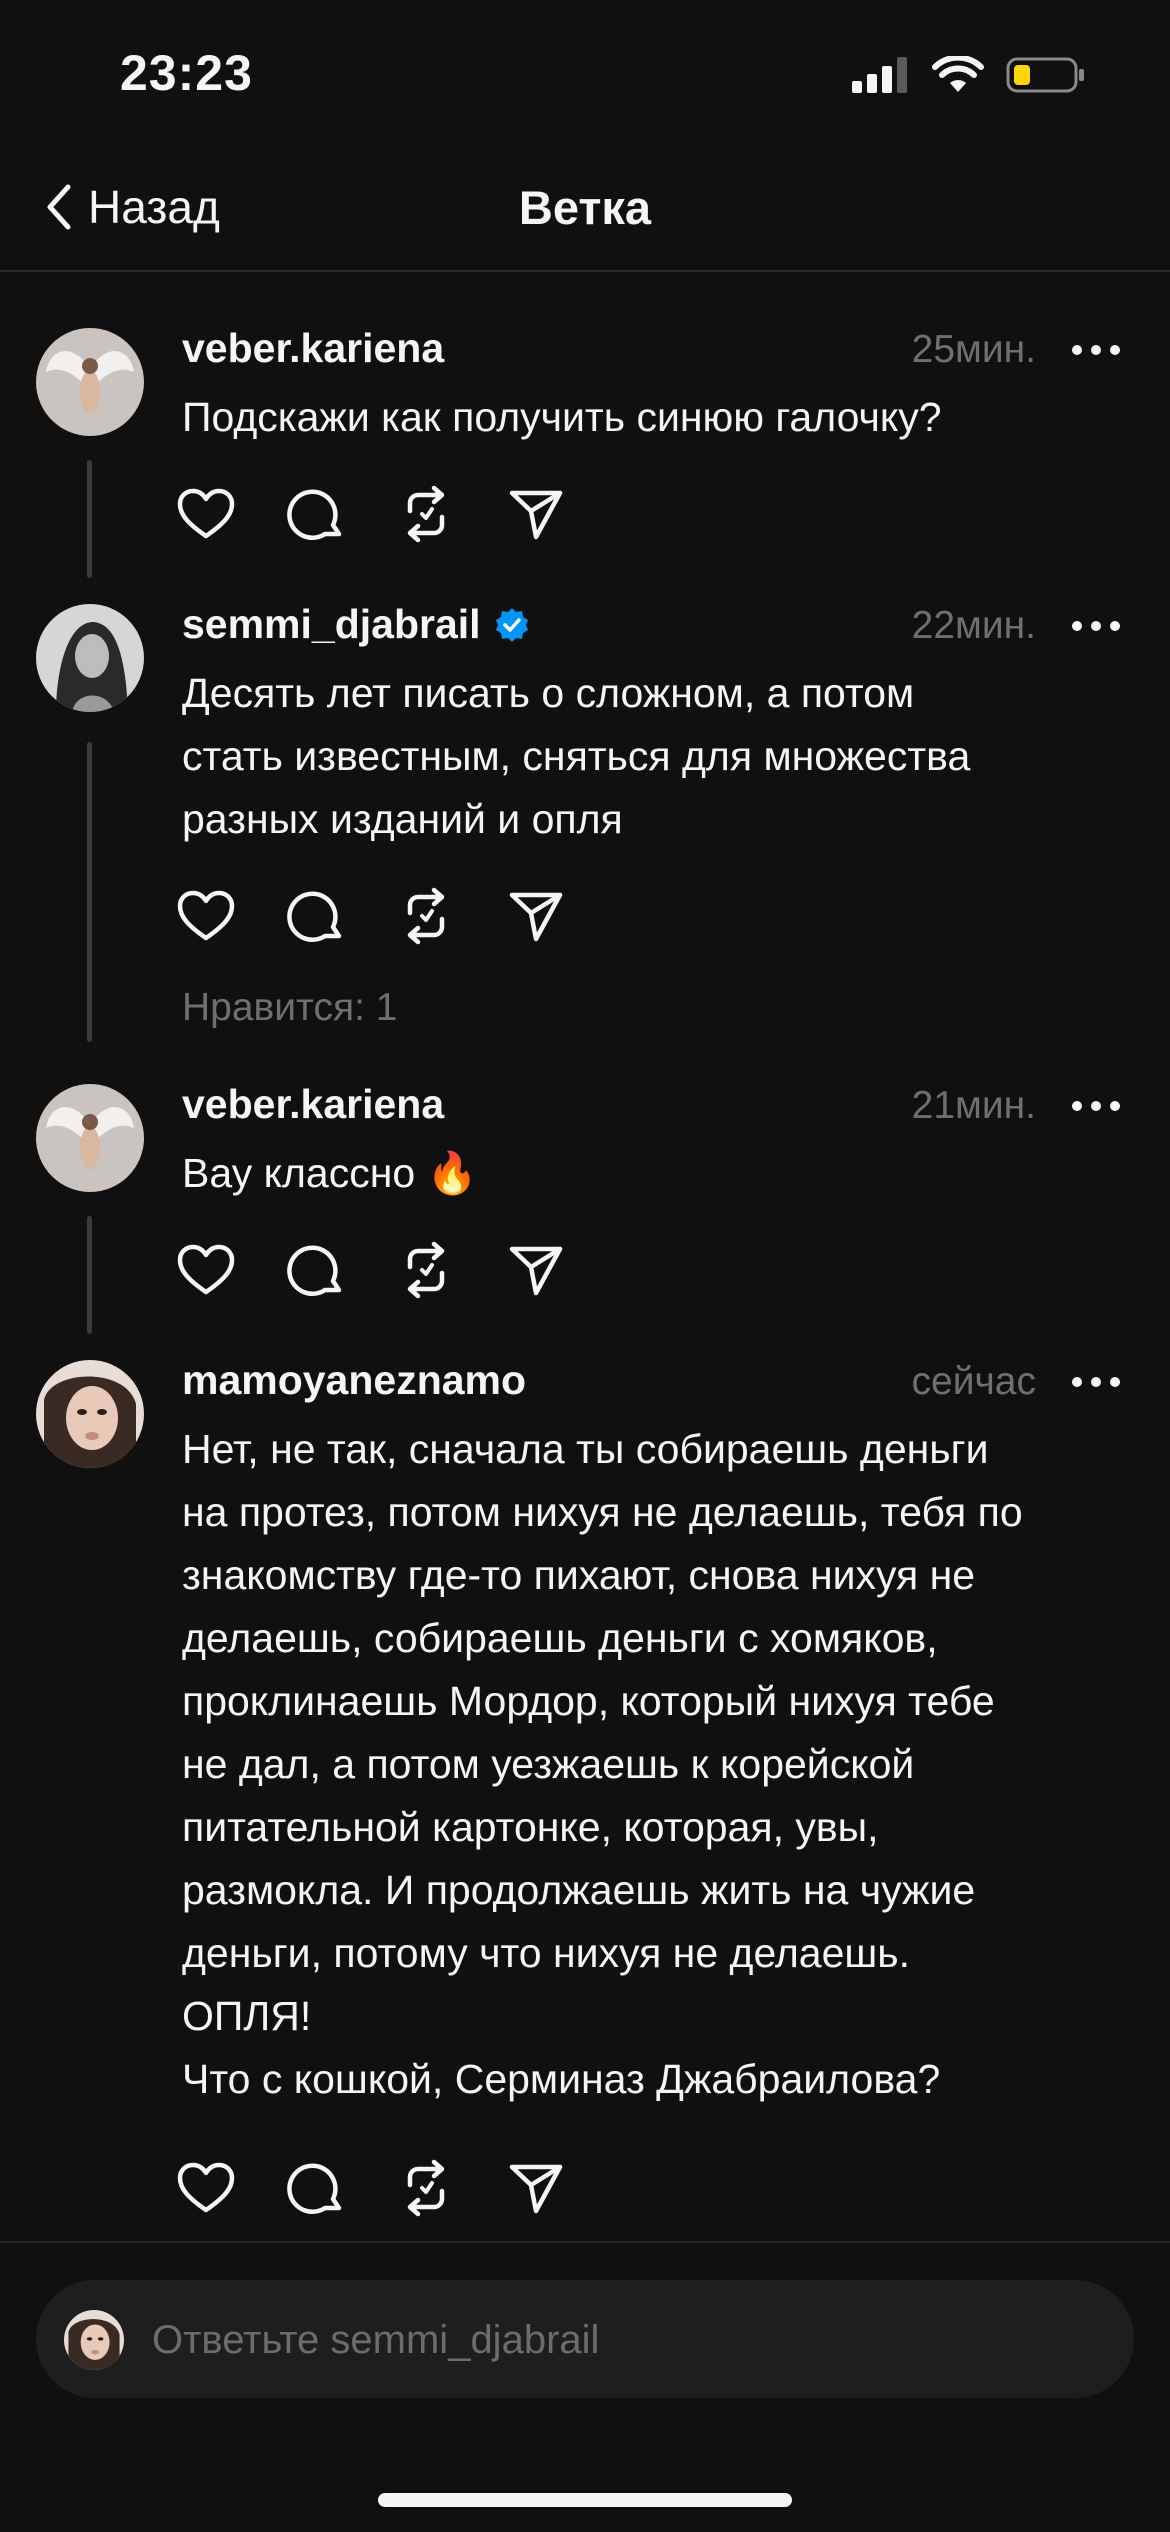 This screenshot has width=1170, height=2532. What do you see at coordinates (585, 2242) in the screenshot?
I see `divider` at bounding box center [585, 2242].